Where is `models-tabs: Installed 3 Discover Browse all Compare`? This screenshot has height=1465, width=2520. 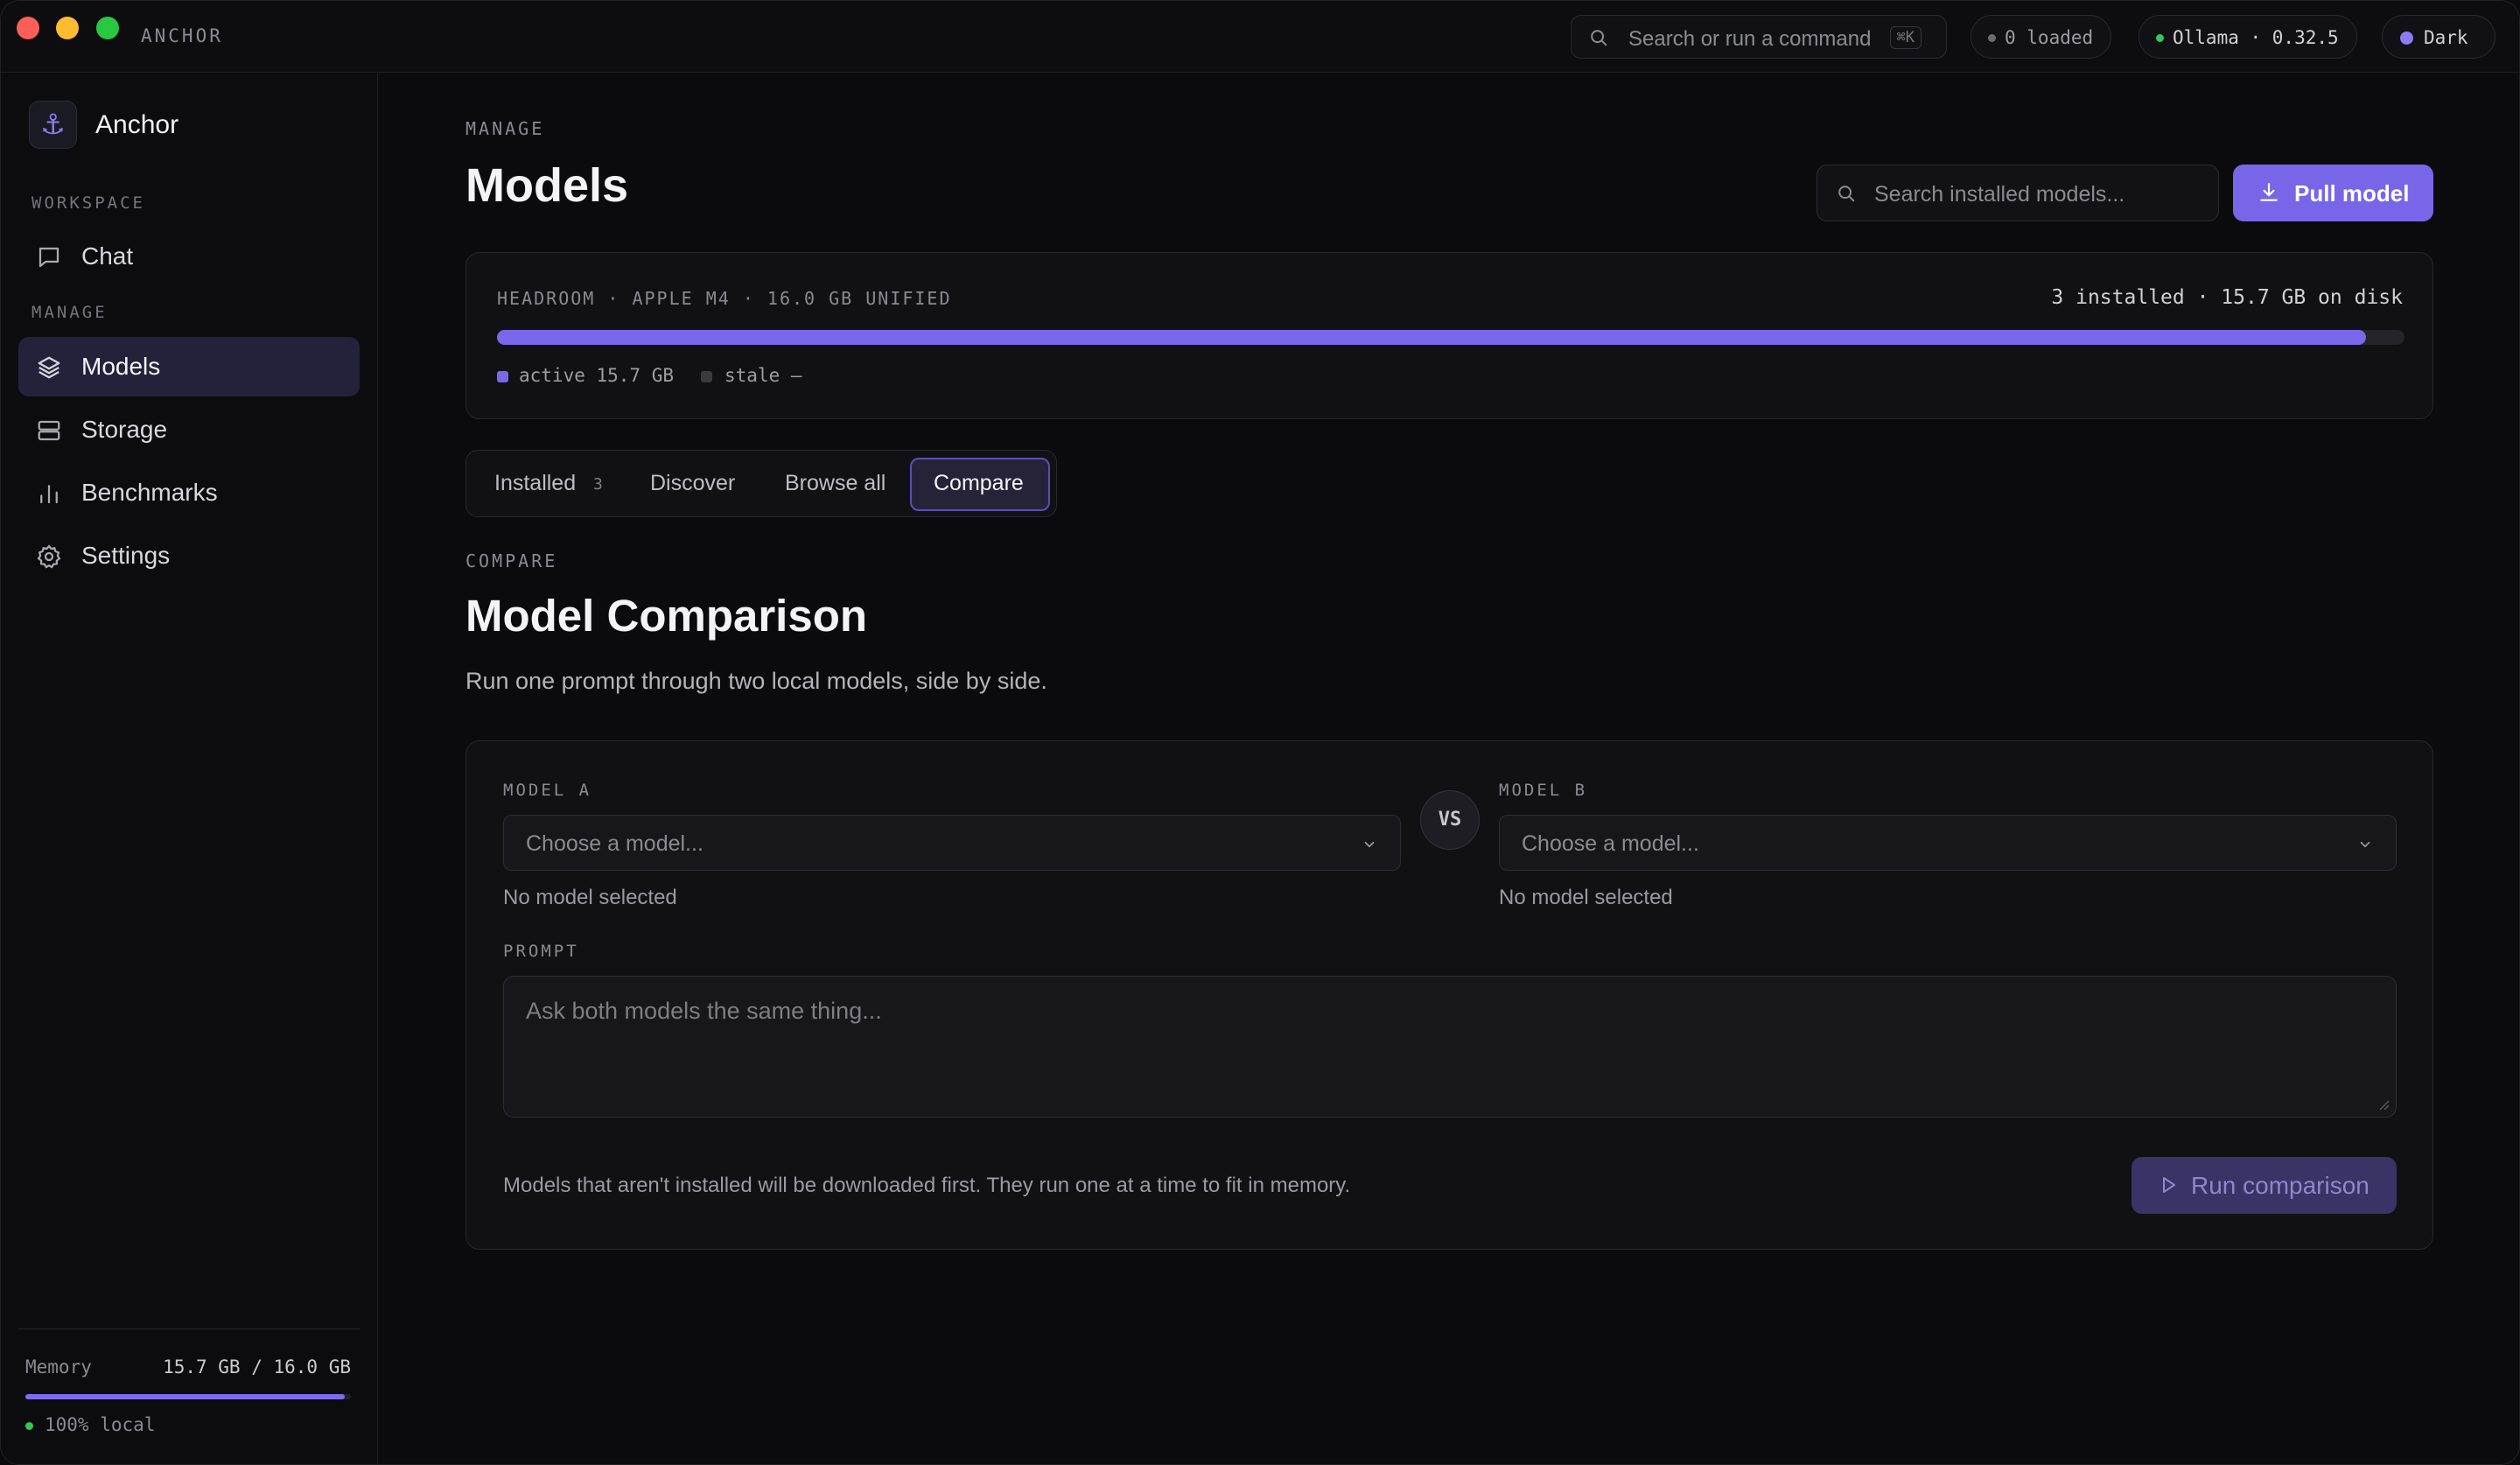 models-tabs: Installed 3 Discover Browse all Compare is located at coordinates (761, 483).